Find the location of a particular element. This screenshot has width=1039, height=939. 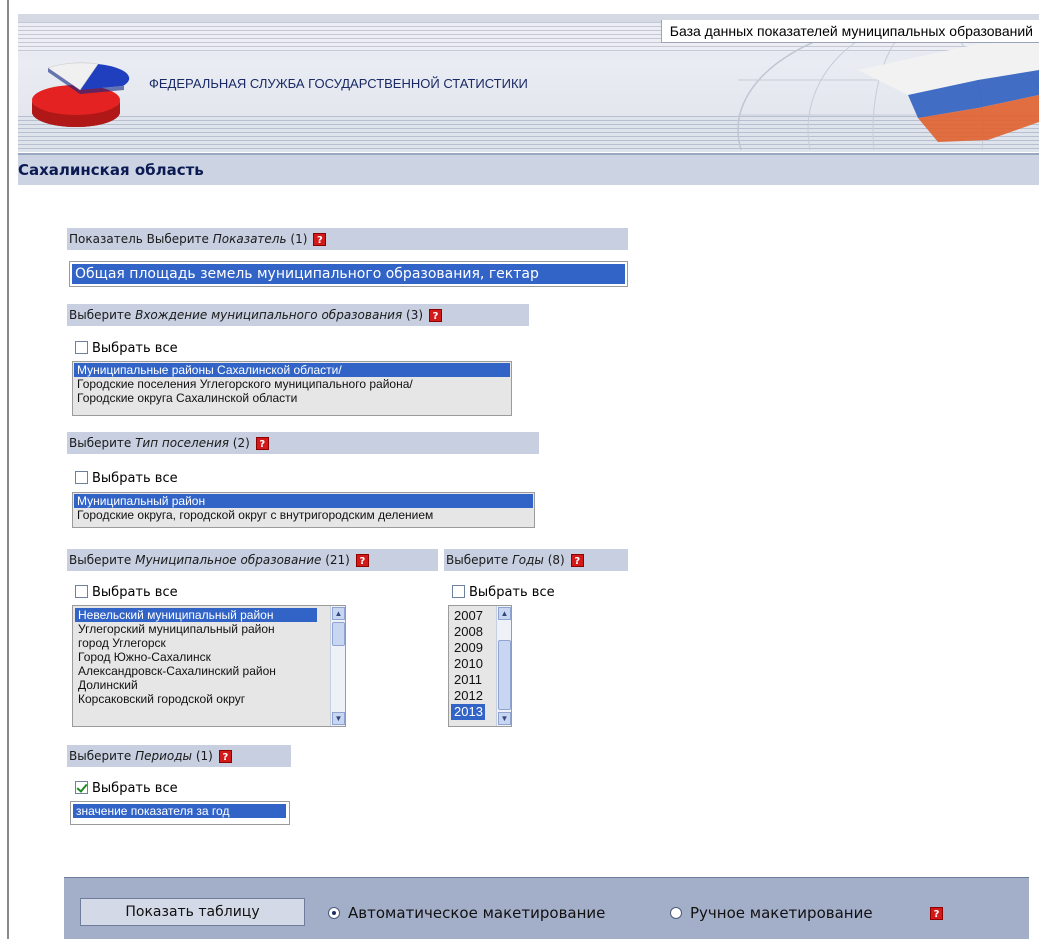

membership-select-all-label: Выбрать все is located at coordinates (135, 348).